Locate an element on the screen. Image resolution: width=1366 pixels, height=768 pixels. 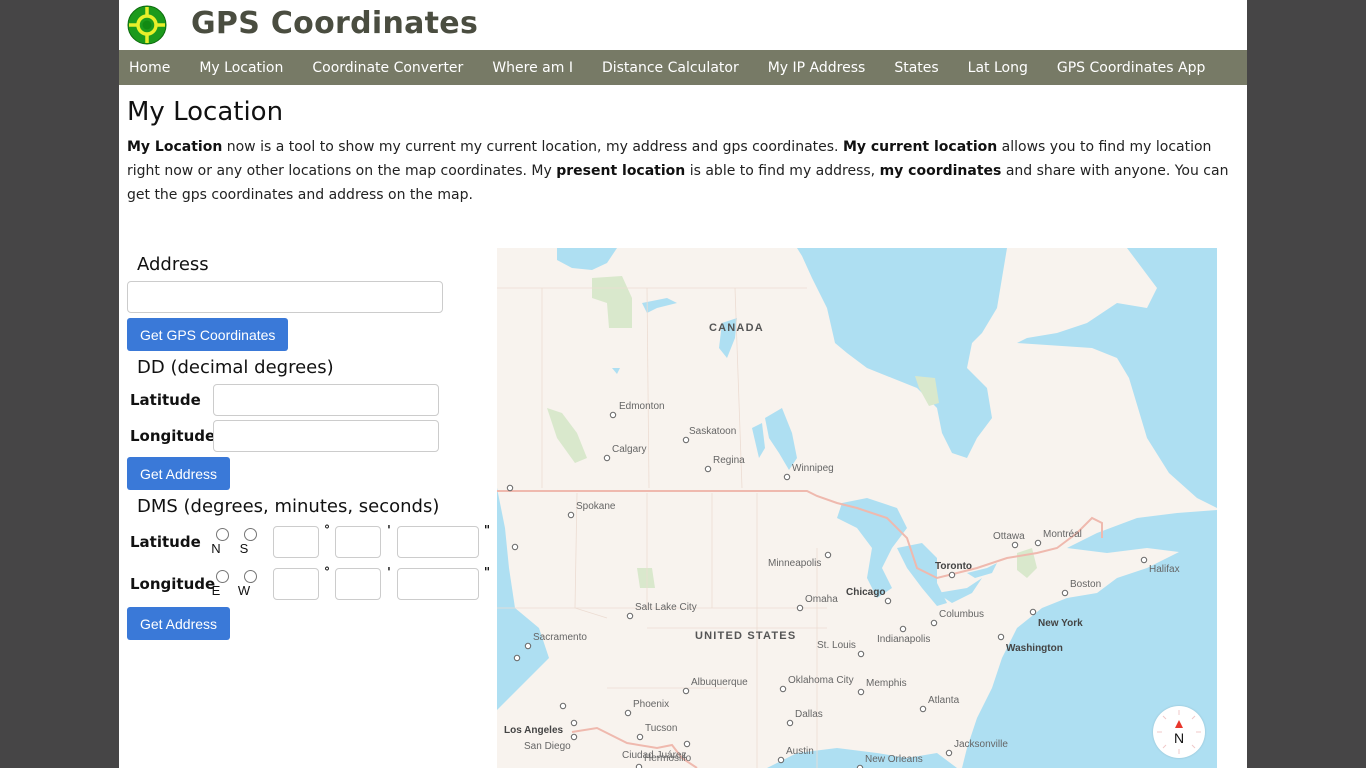
nav-where-am-i: Where am I is located at coordinates (532, 68).